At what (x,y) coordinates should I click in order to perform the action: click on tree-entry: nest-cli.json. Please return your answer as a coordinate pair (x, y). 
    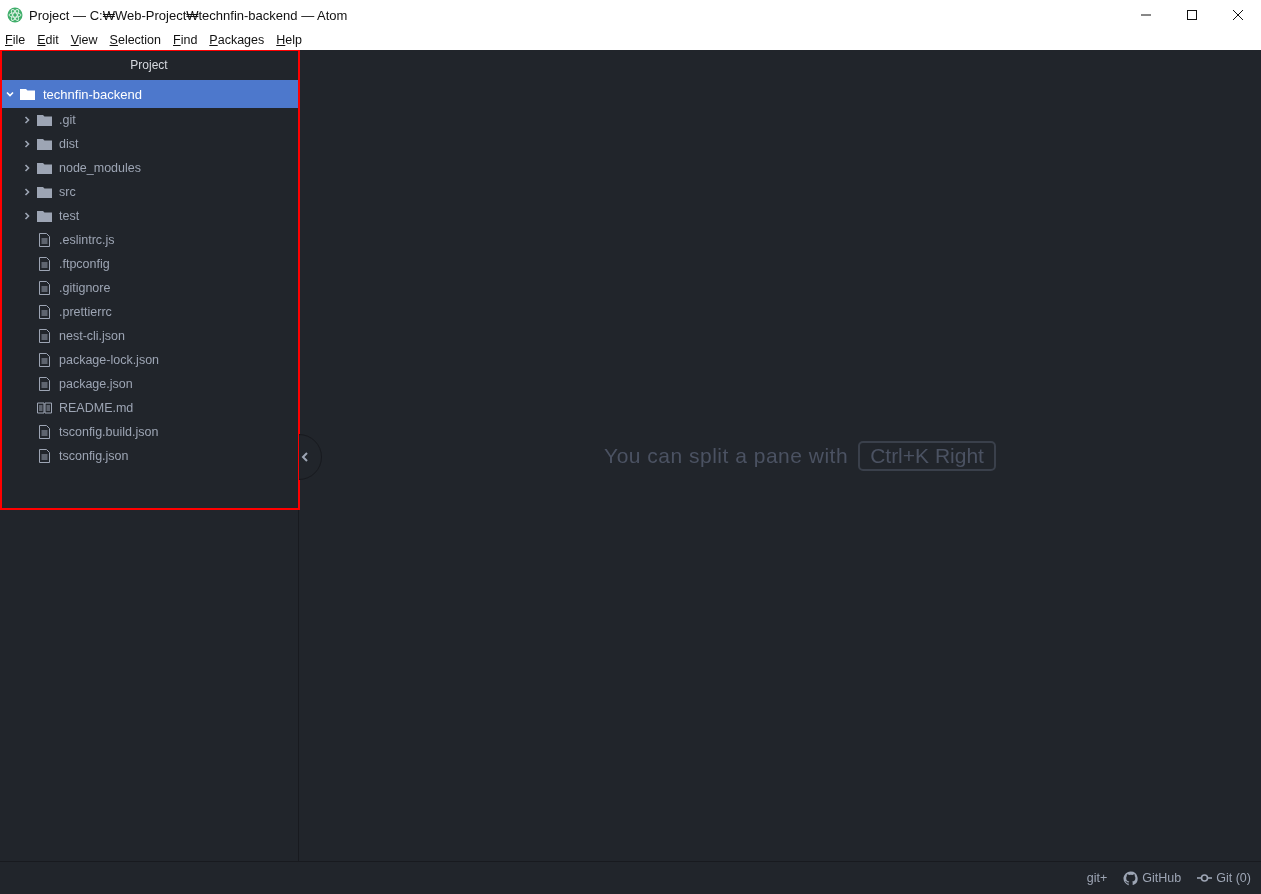
    Looking at the image, I should click on (149, 336).